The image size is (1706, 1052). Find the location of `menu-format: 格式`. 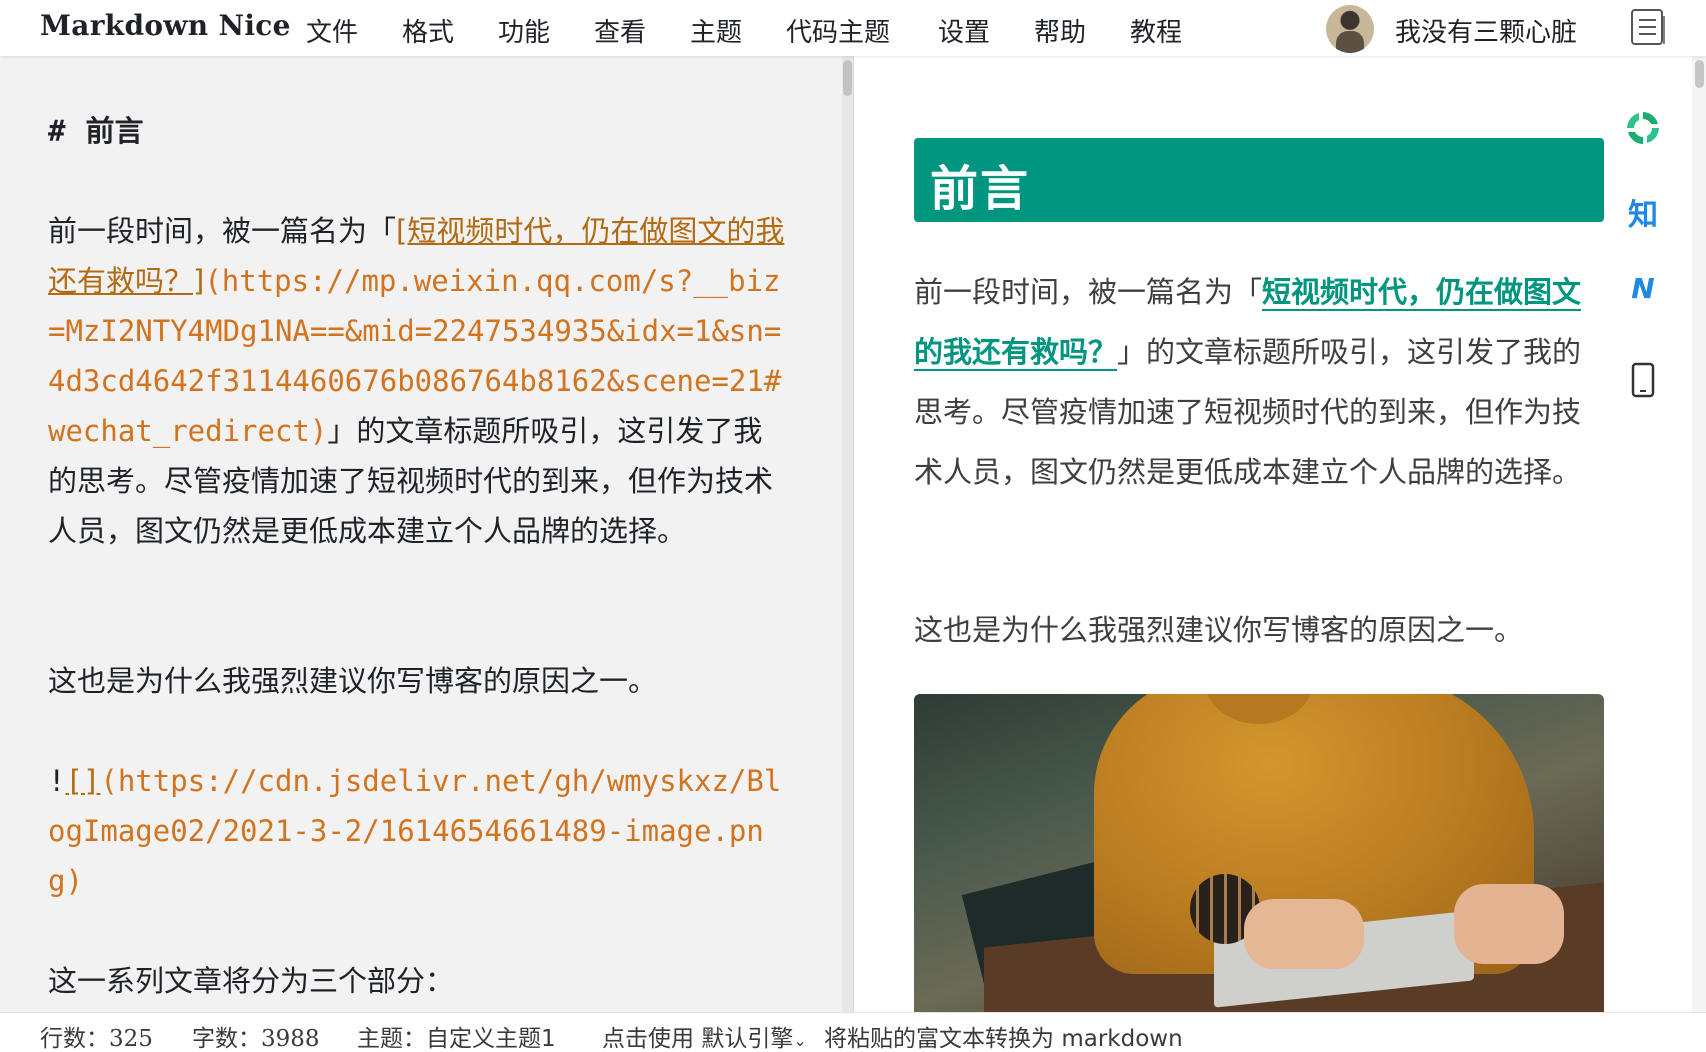

menu-format: 格式 is located at coordinates (428, 30).